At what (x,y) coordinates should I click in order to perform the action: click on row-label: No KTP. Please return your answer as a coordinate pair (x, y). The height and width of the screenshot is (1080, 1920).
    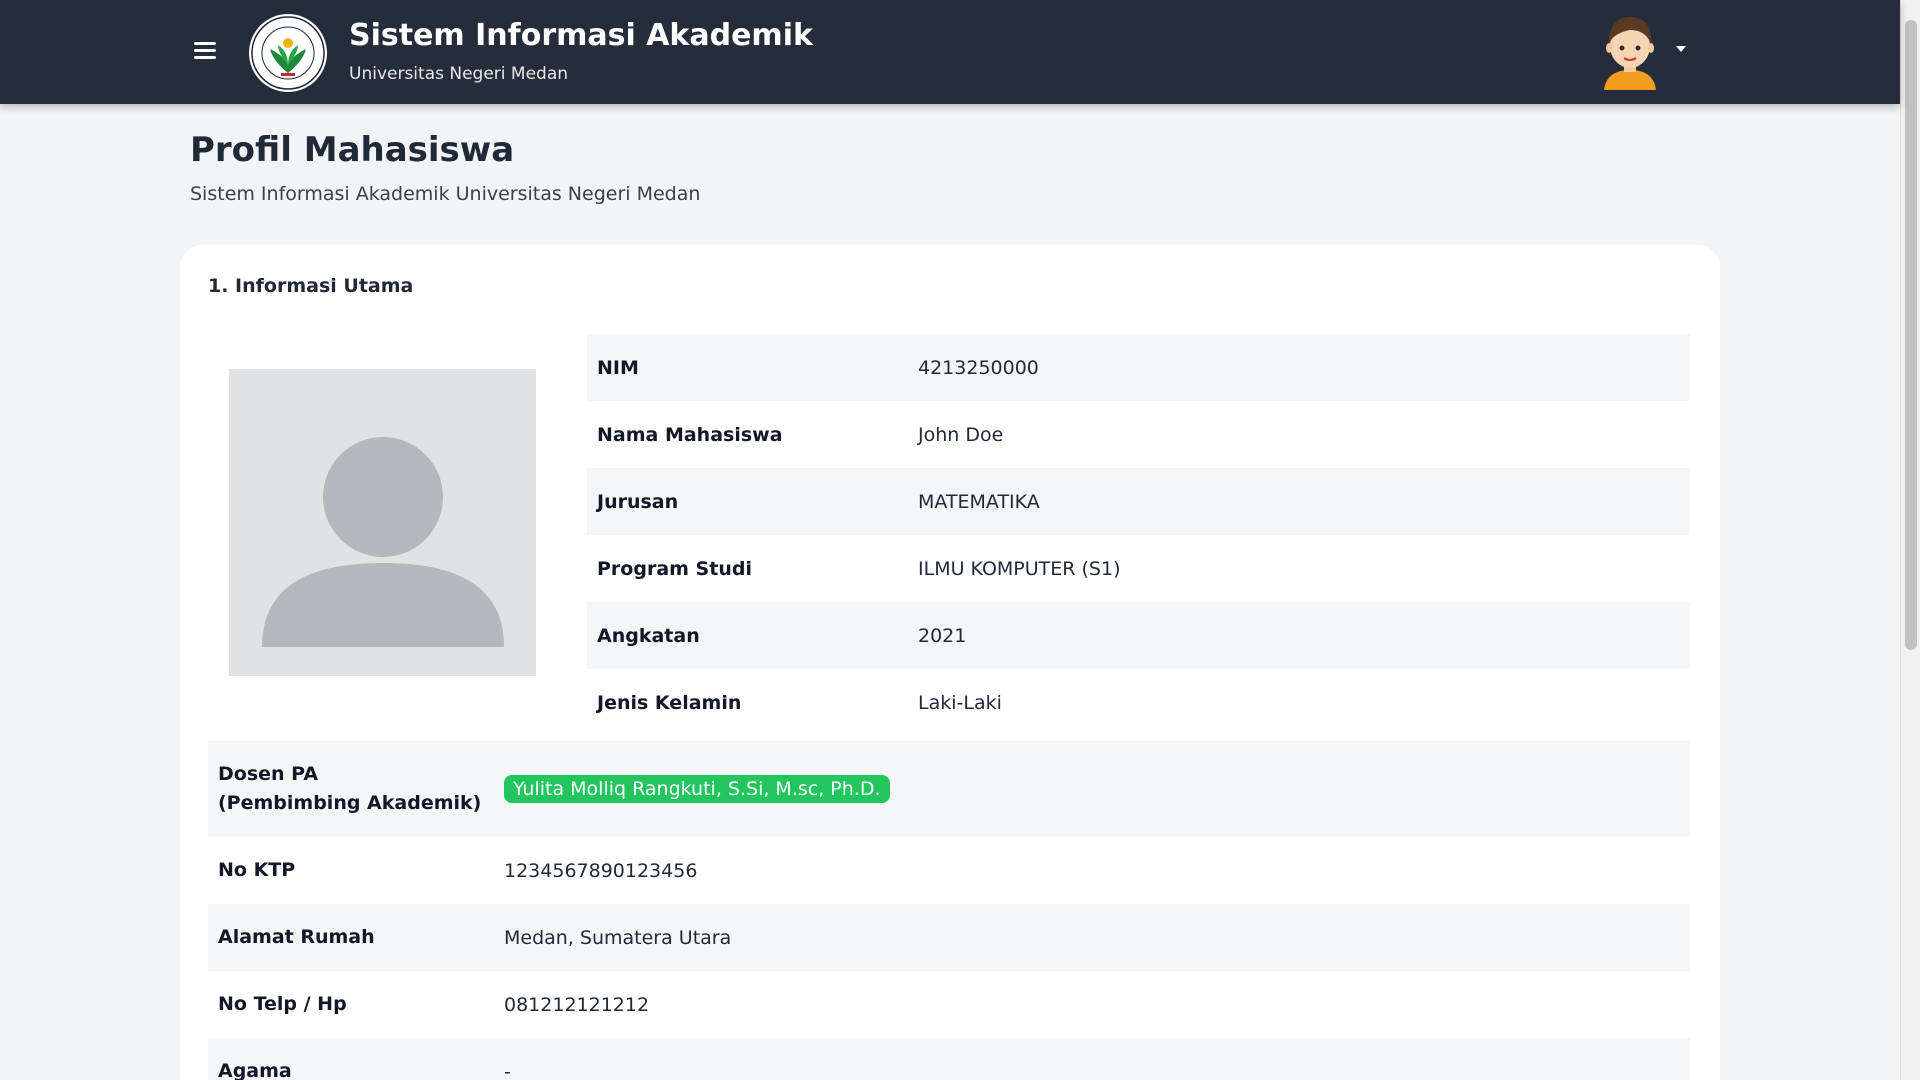
    Looking at the image, I should click on (257, 870).